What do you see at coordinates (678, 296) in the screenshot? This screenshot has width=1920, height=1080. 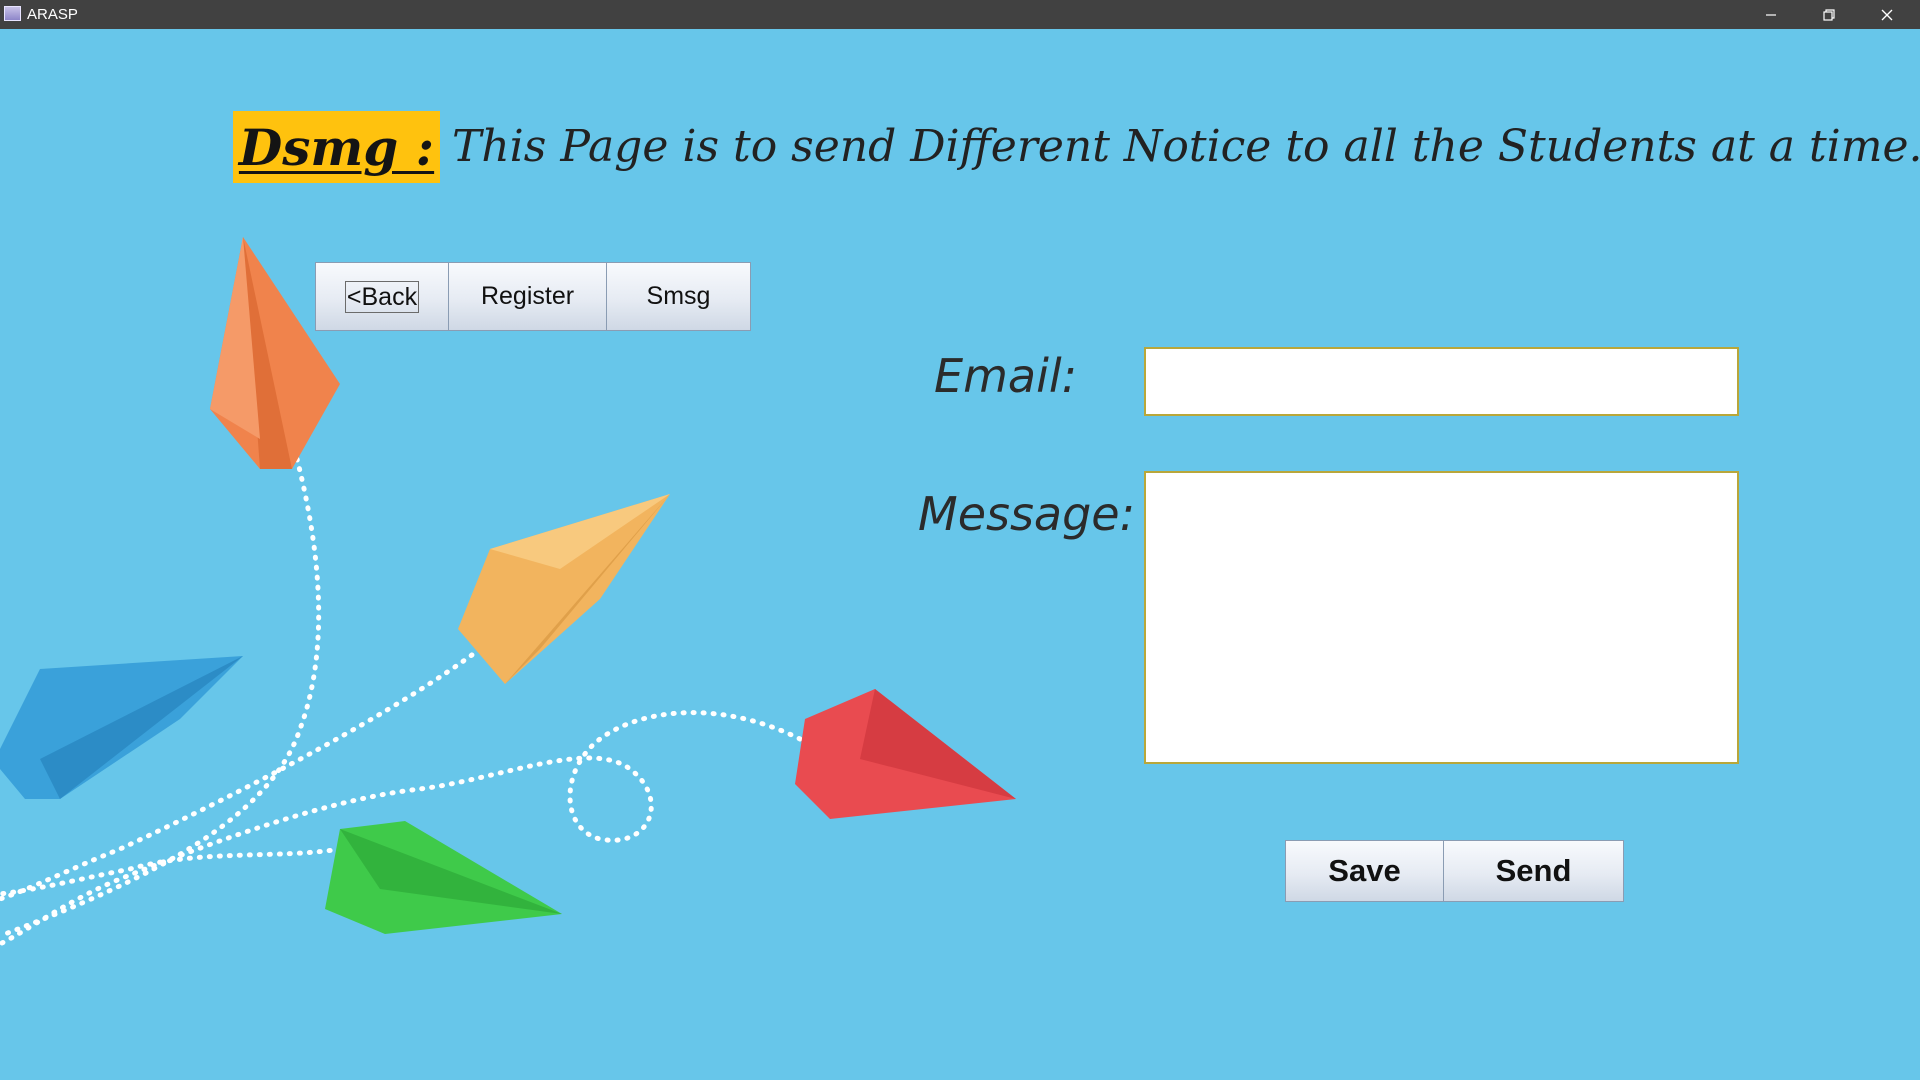 I see `smsg-button: Smsg` at bounding box center [678, 296].